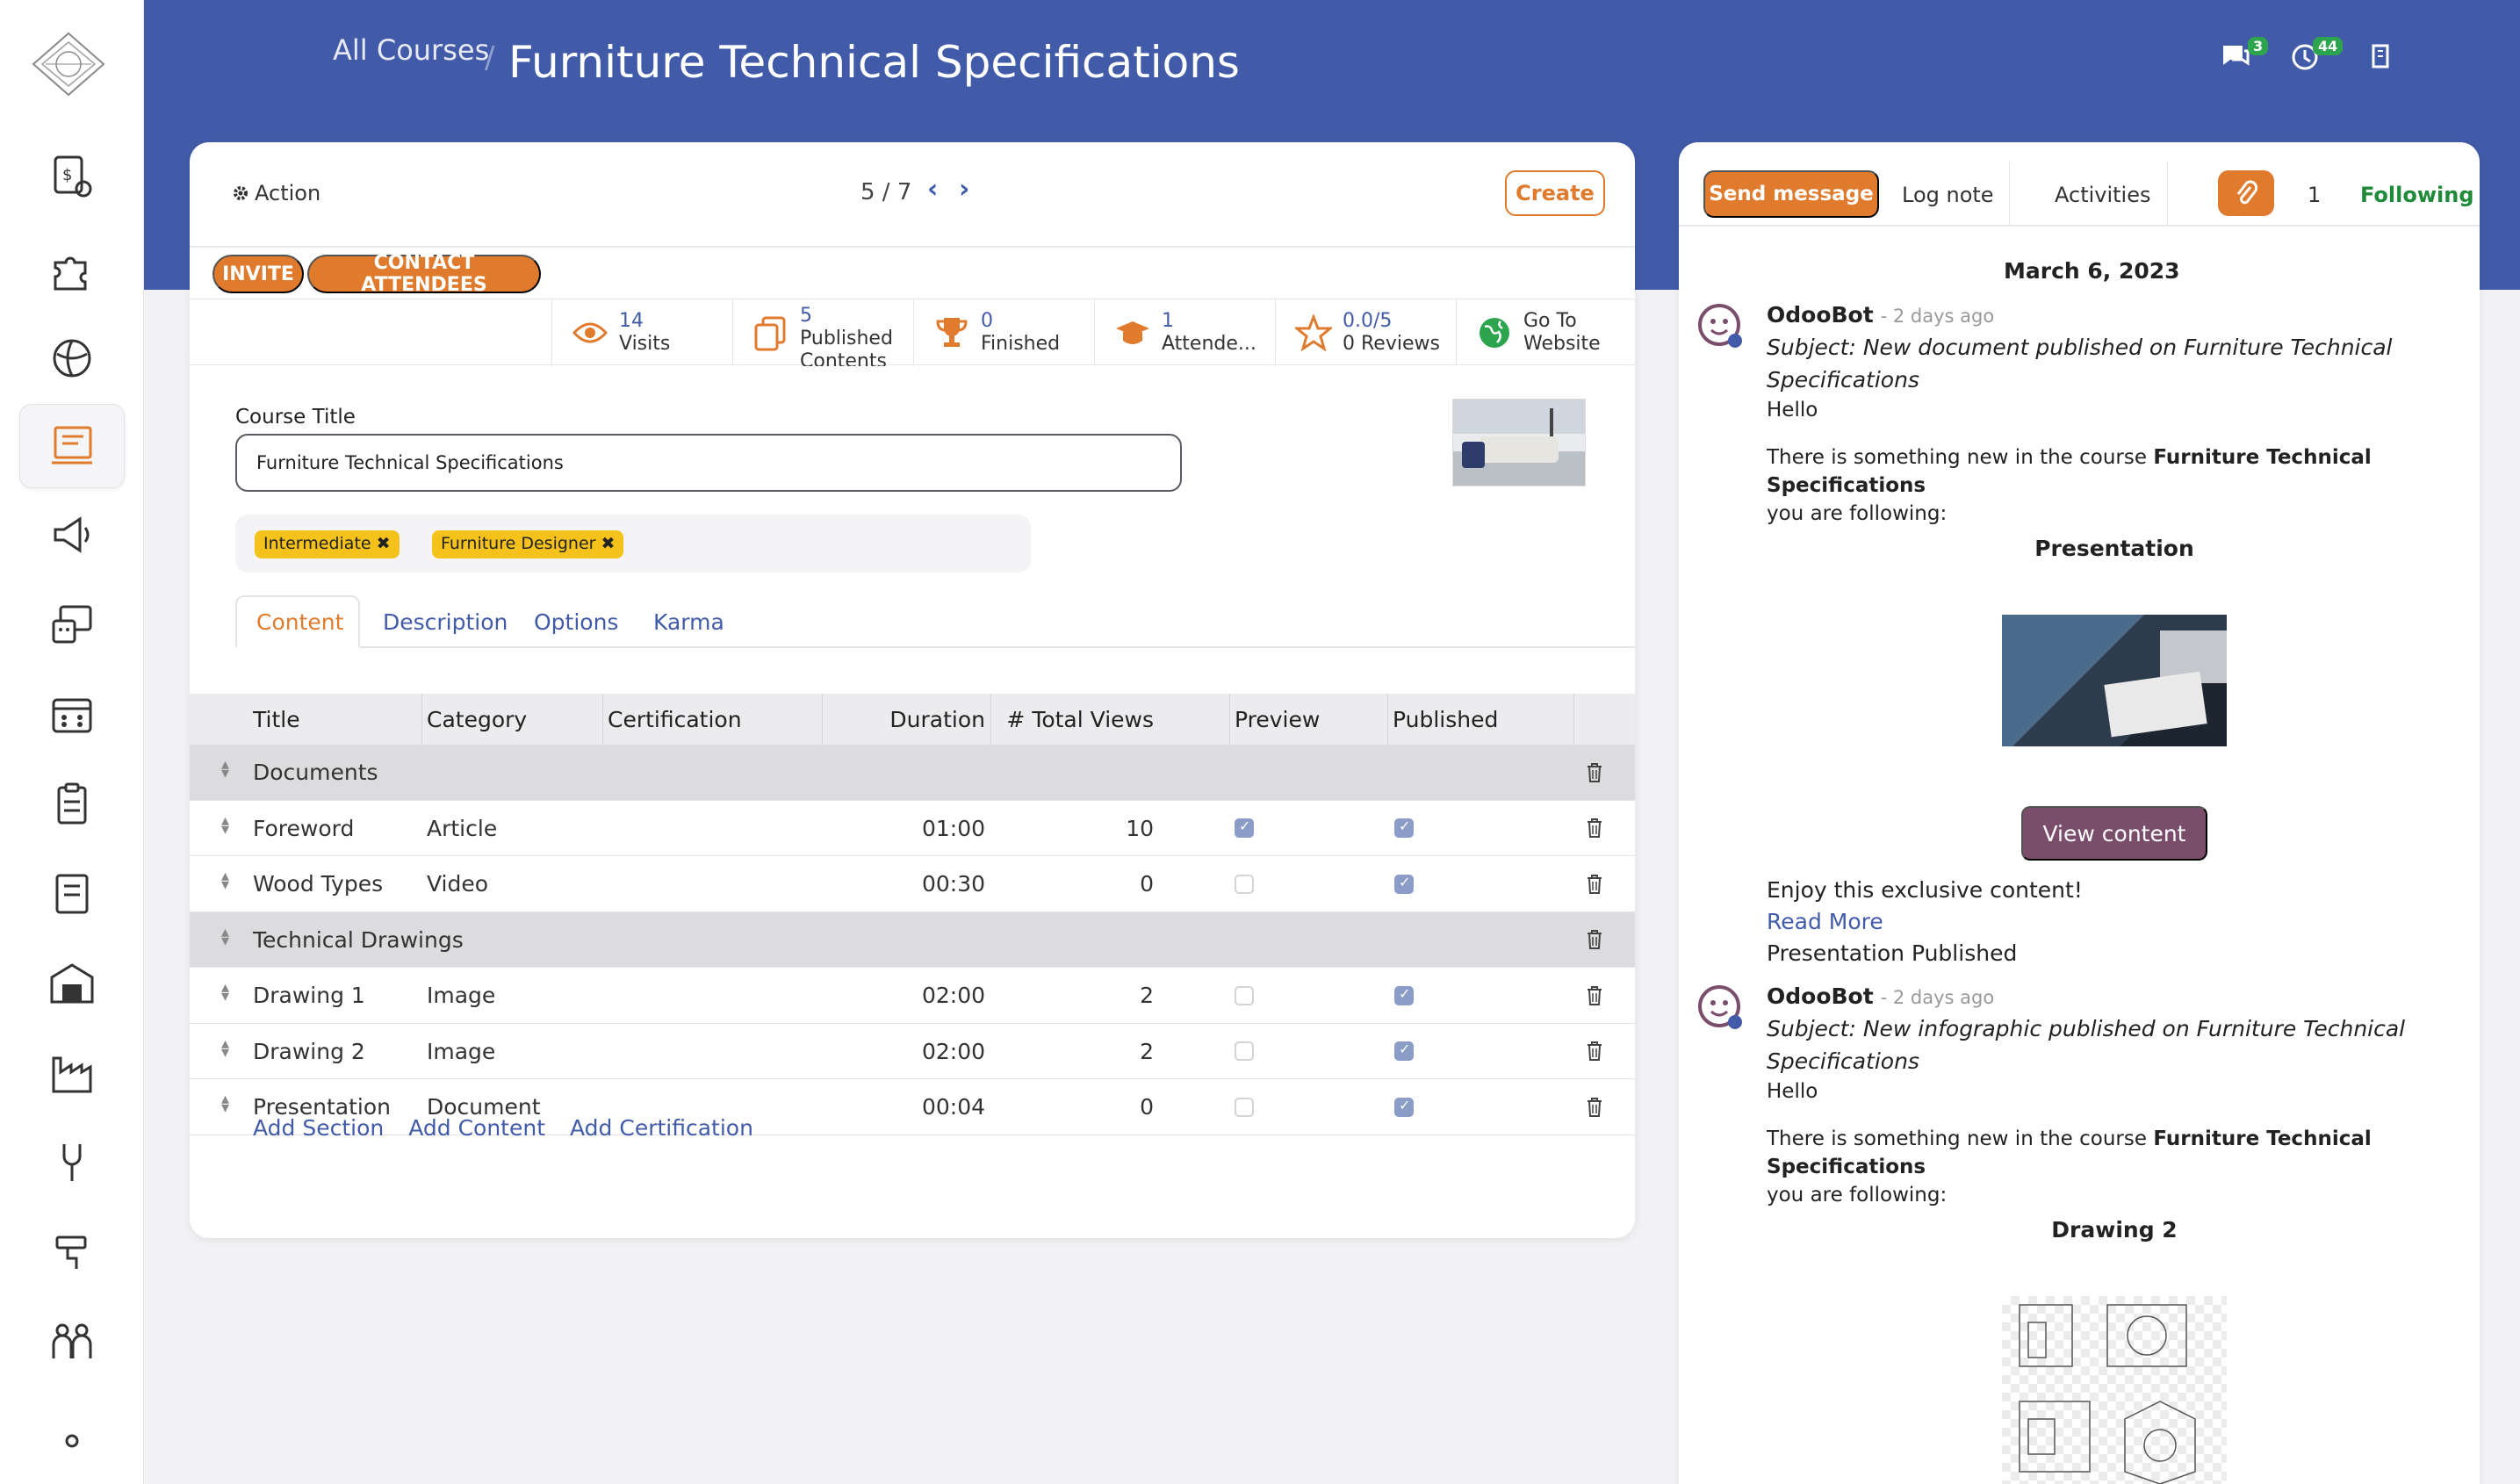  Describe the element at coordinates (1545, 332) in the screenshot. I see `go-to-website-smart-button: Go To Website` at that location.